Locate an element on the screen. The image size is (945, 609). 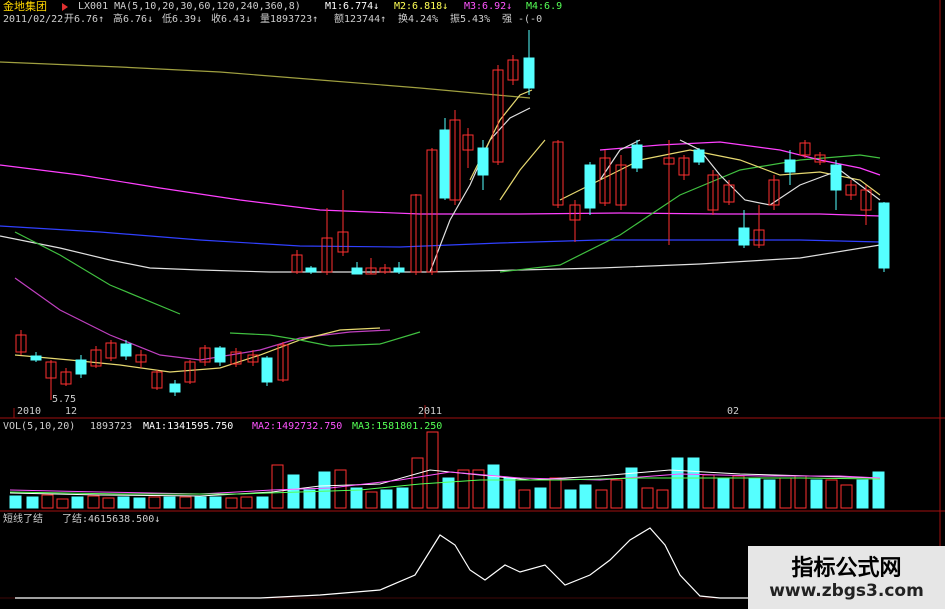
indicator-value: 了结:4615638.500↓ is located at coordinates (111, 519).